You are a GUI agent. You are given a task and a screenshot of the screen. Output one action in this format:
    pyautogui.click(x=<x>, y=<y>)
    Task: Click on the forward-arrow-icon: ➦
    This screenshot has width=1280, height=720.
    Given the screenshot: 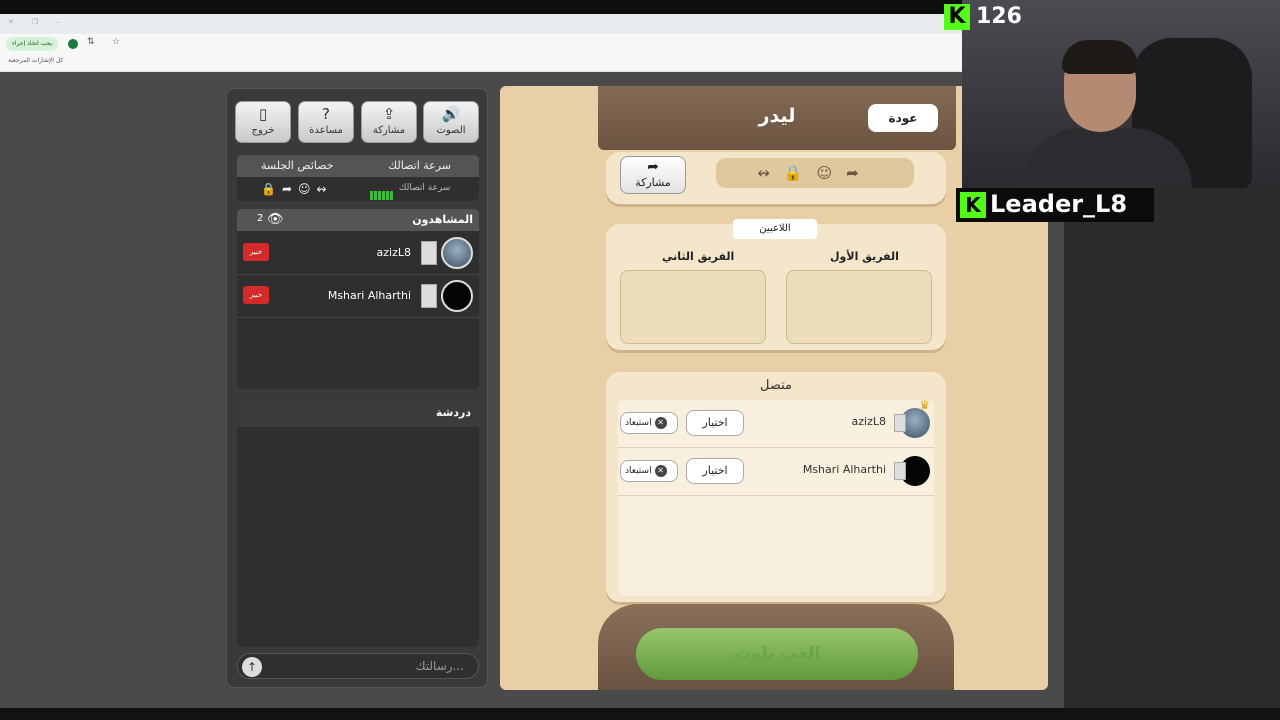 What is the action you would take?
    pyautogui.click(x=653, y=167)
    